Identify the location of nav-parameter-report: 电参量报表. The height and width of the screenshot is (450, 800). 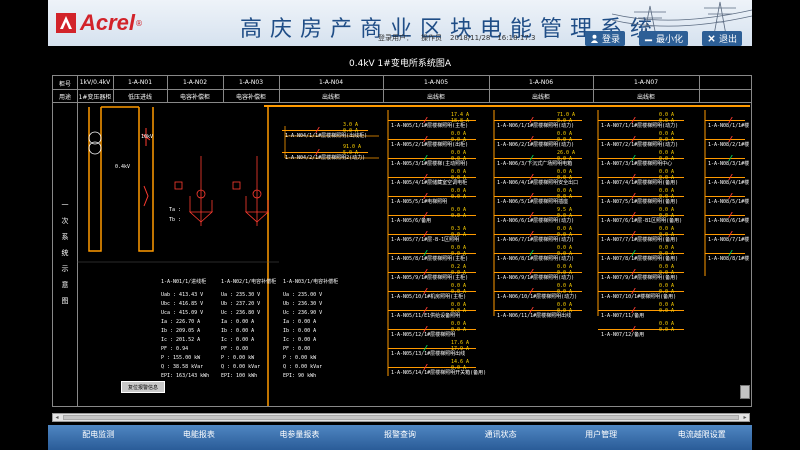
(299, 437).